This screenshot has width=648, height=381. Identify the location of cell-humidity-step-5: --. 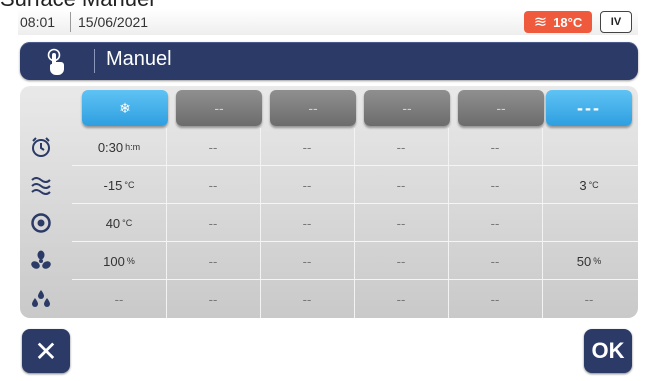
(495, 299).